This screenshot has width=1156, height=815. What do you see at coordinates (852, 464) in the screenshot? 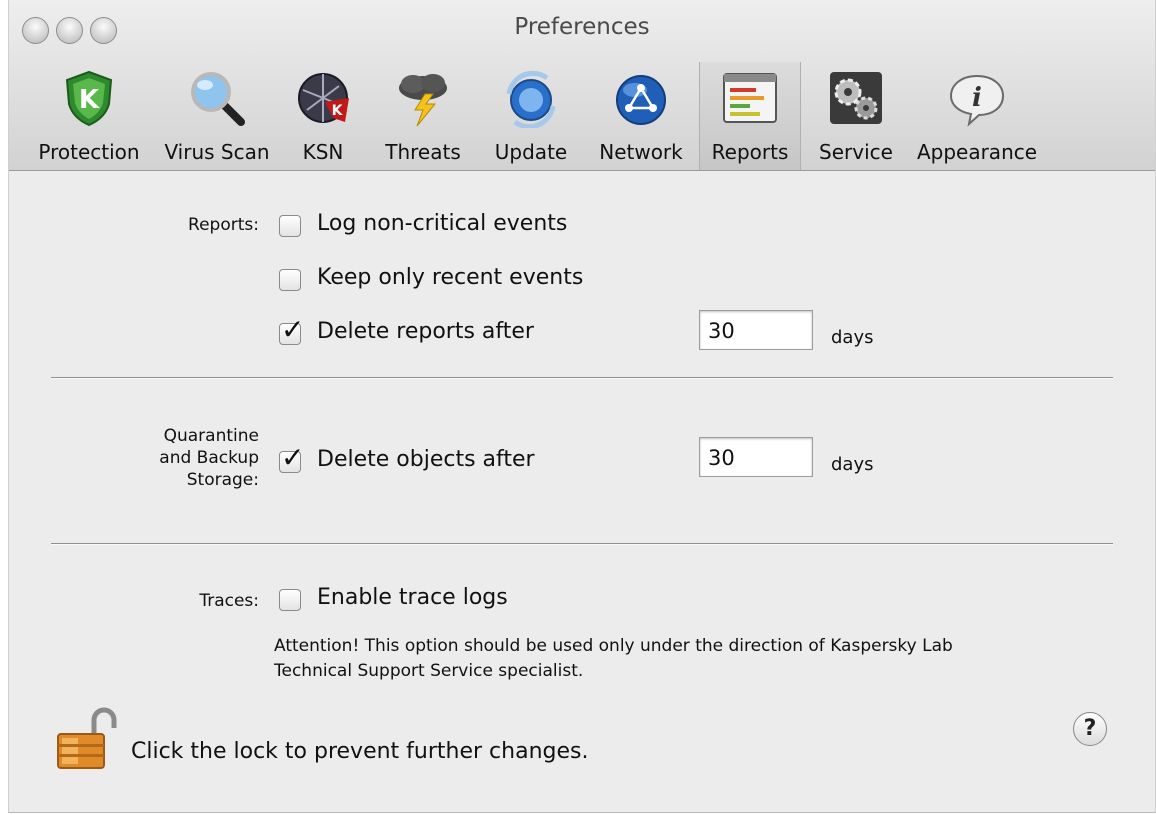
I see `delete-objects-days-unit: days` at bounding box center [852, 464].